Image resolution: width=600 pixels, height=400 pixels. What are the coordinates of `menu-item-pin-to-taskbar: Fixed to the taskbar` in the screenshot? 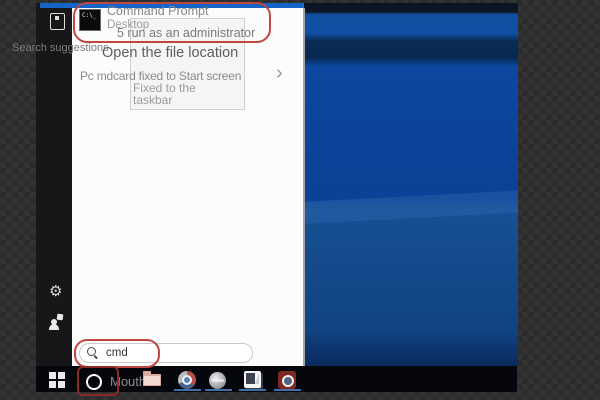 It's located at (170, 94).